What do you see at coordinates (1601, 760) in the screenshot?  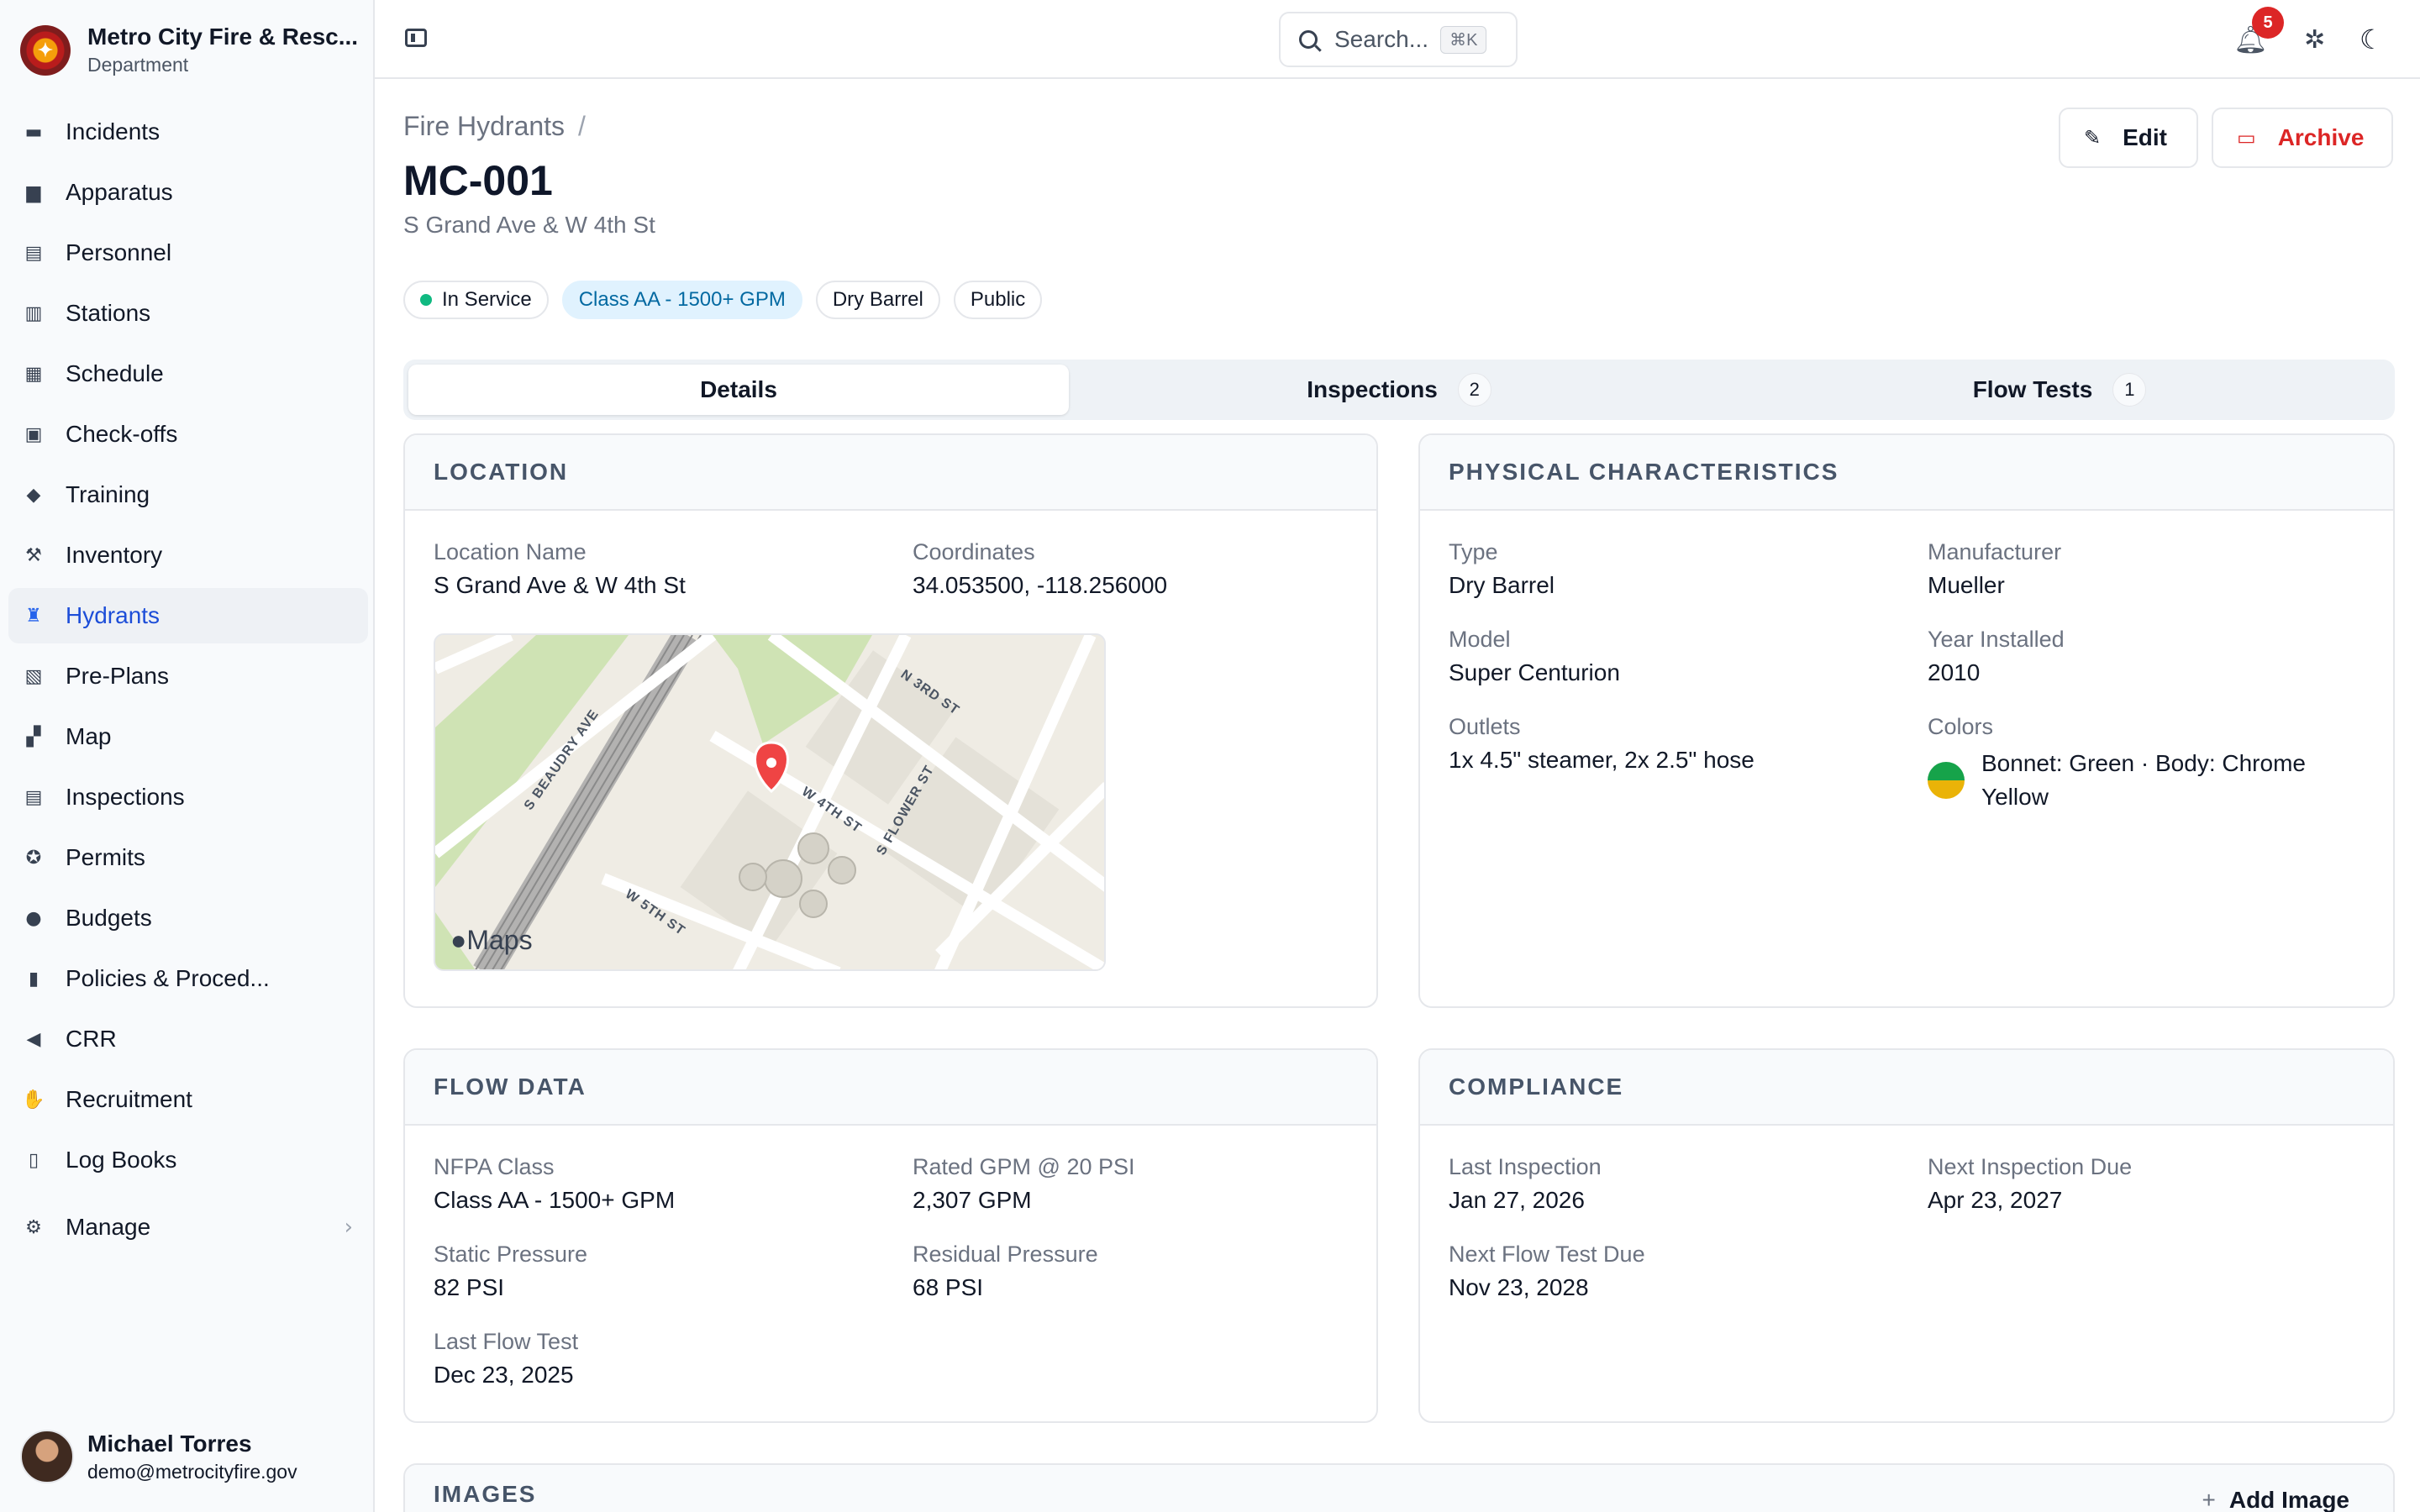 I see `field-value: 1x 4.5" steamer, 2x 2.5" hose` at bounding box center [1601, 760].